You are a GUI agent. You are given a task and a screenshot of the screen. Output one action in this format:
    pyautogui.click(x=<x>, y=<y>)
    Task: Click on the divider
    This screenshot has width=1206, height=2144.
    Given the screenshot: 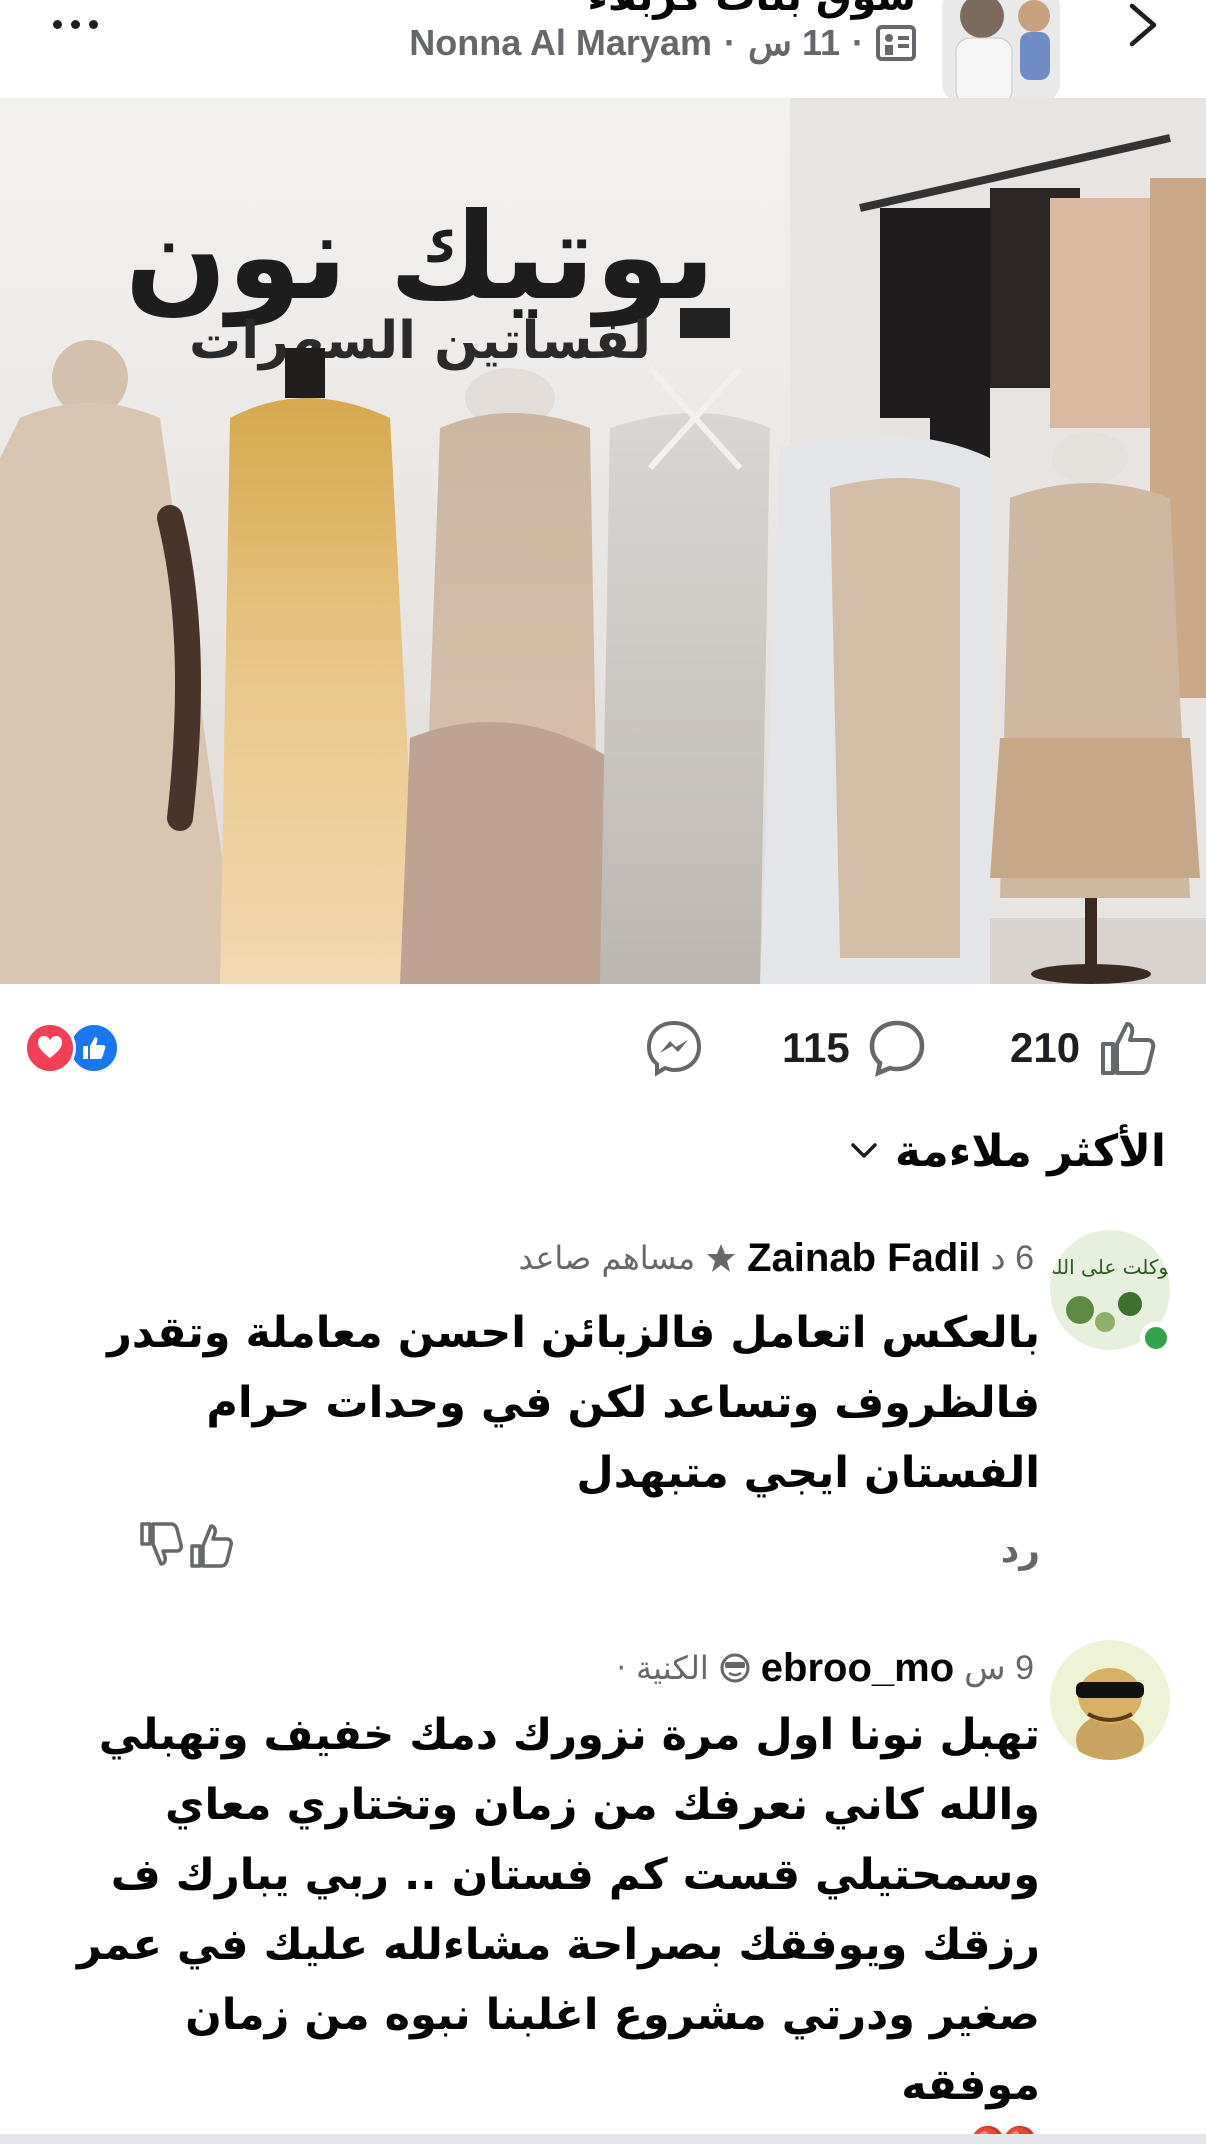 What is the action you would take?
    pyautogui.click(x=603, y=2139)
    